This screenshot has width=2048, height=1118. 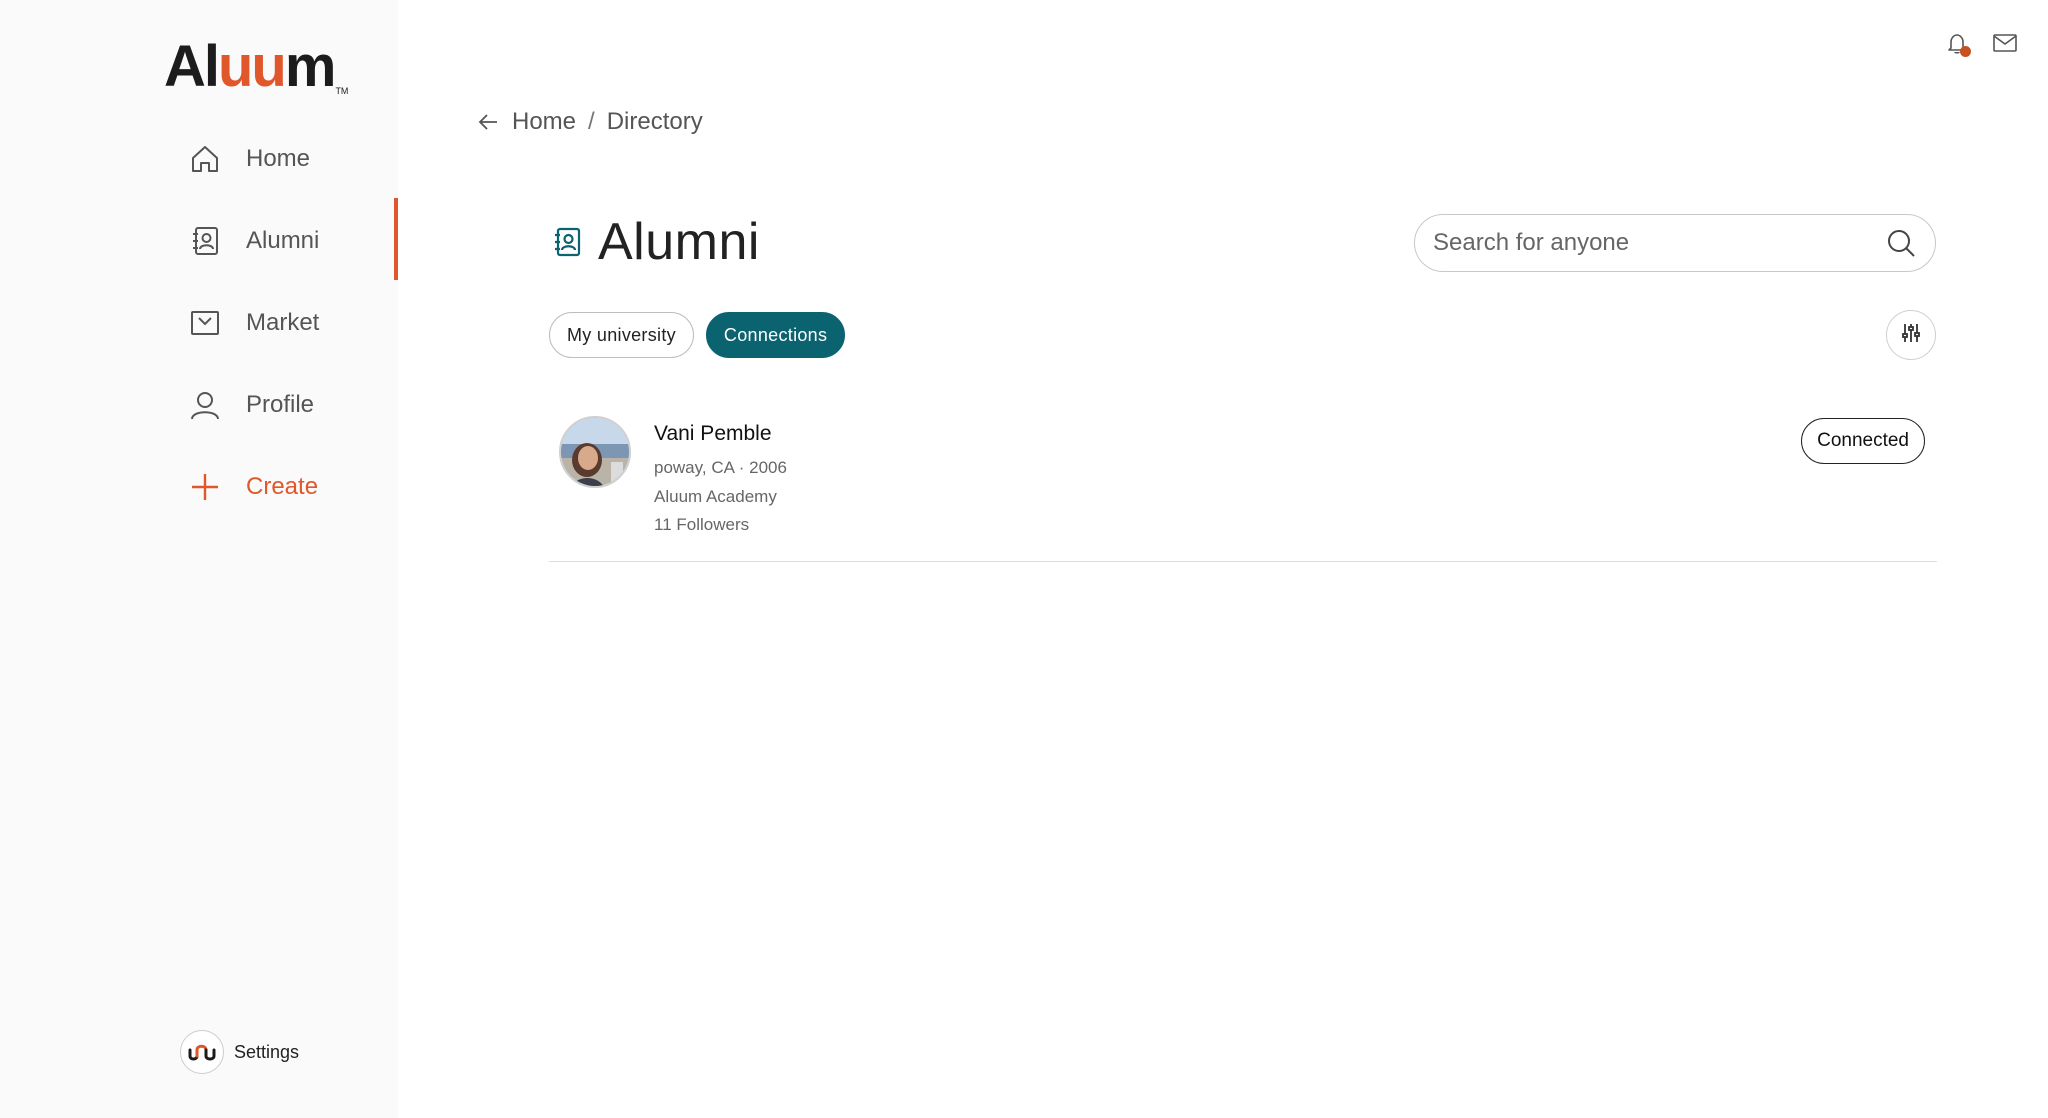 I want to click on sidebar-item-profile: Profile, so click(x=251, y=405).